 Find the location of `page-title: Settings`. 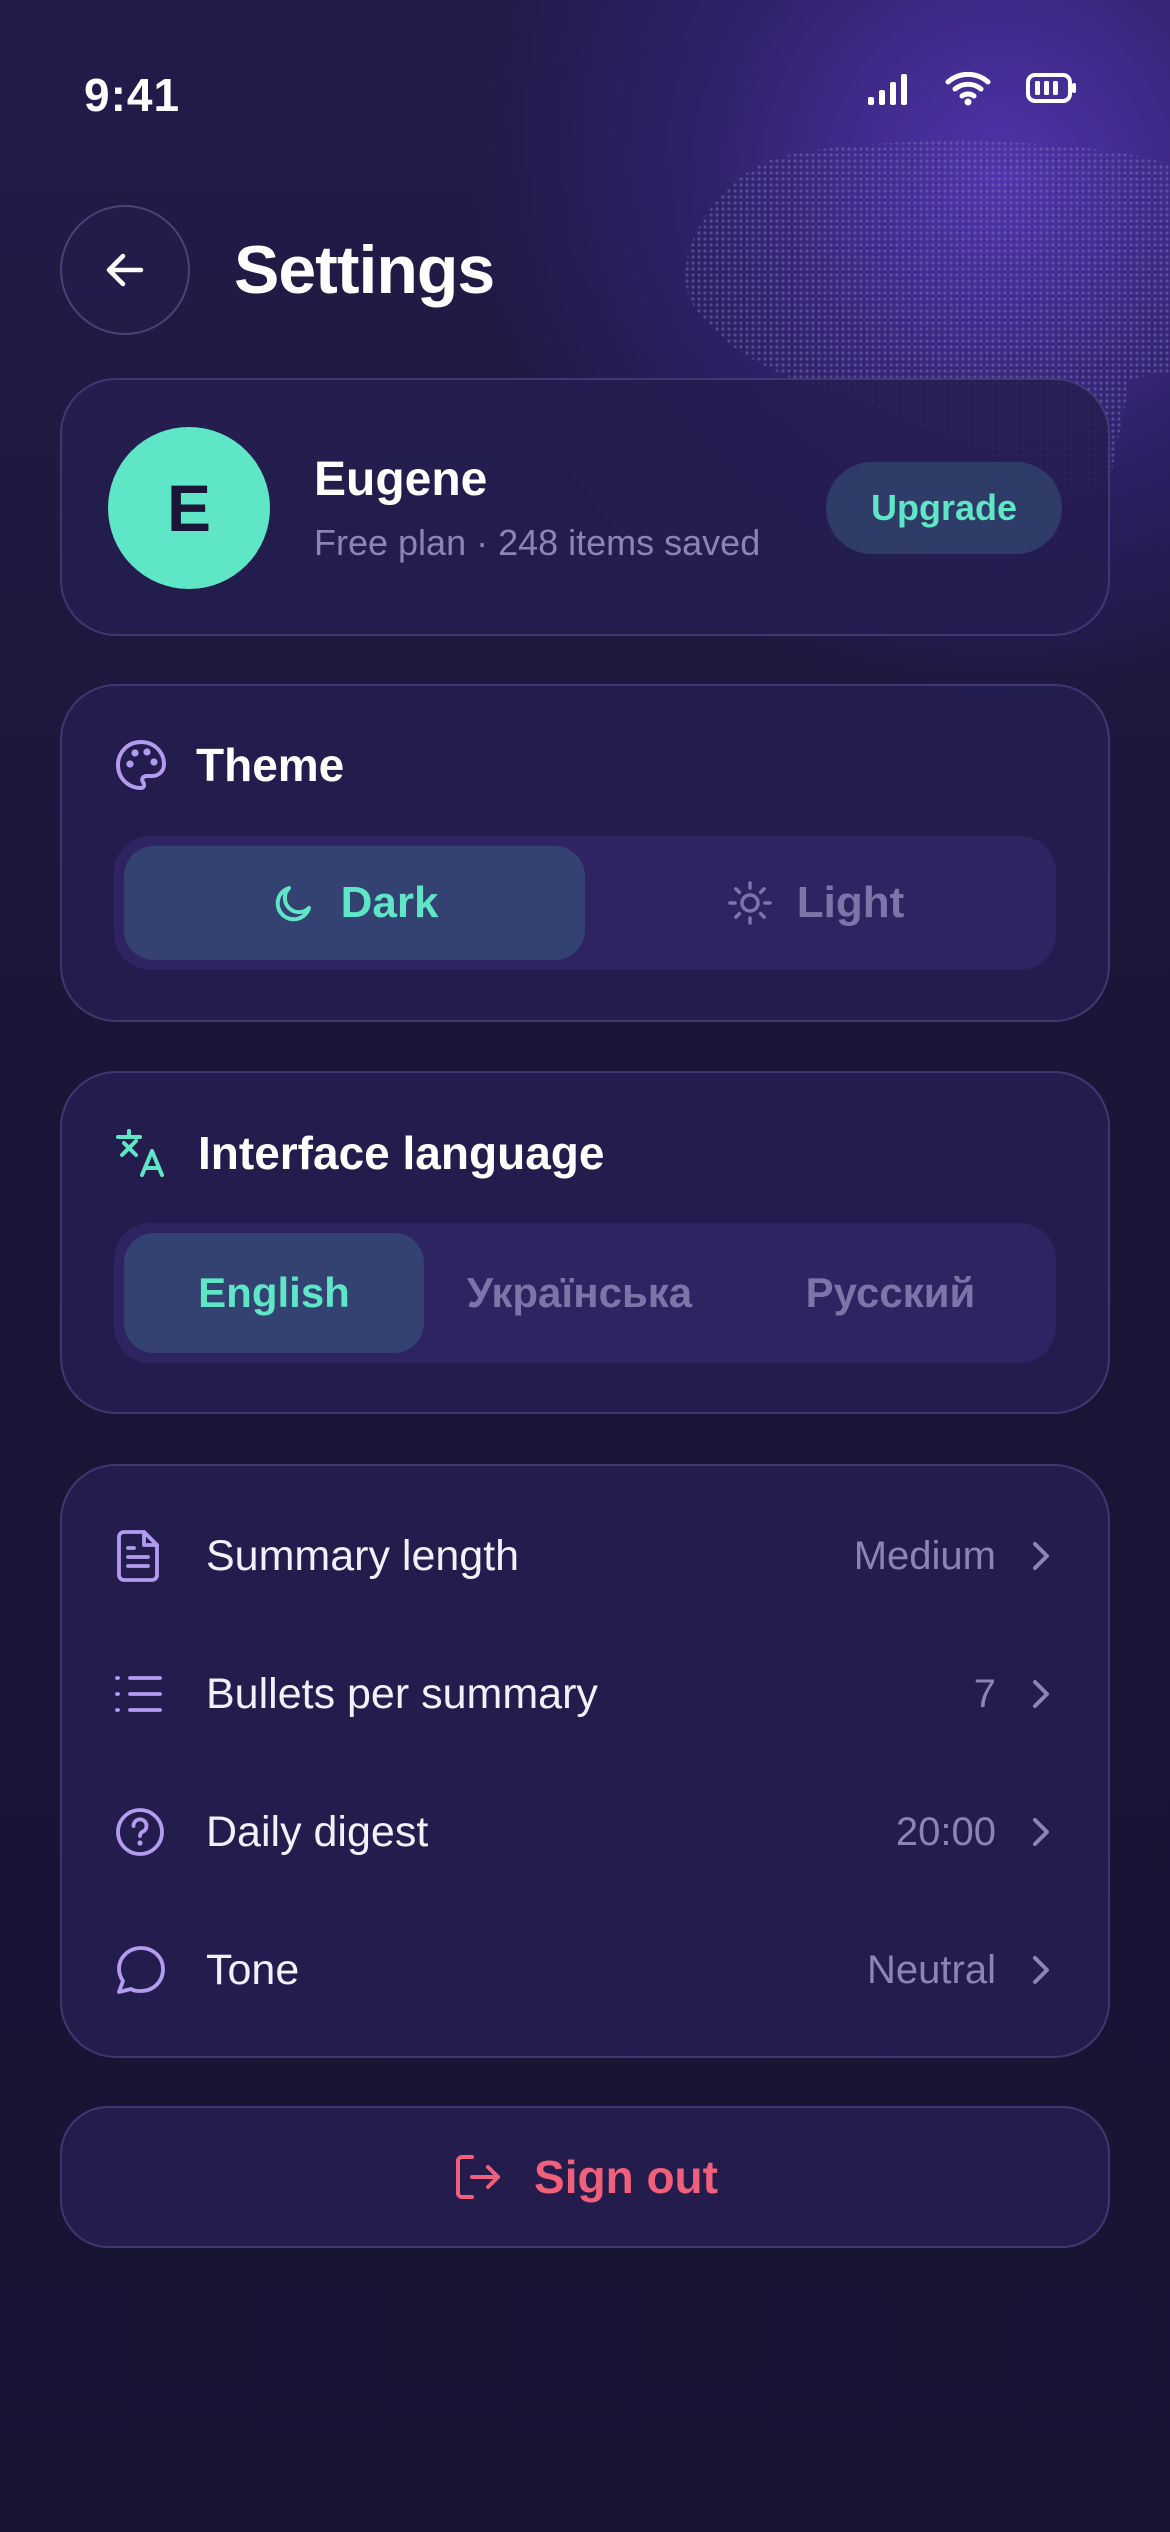

page-title: Settings is located at coordinates (364, 270).